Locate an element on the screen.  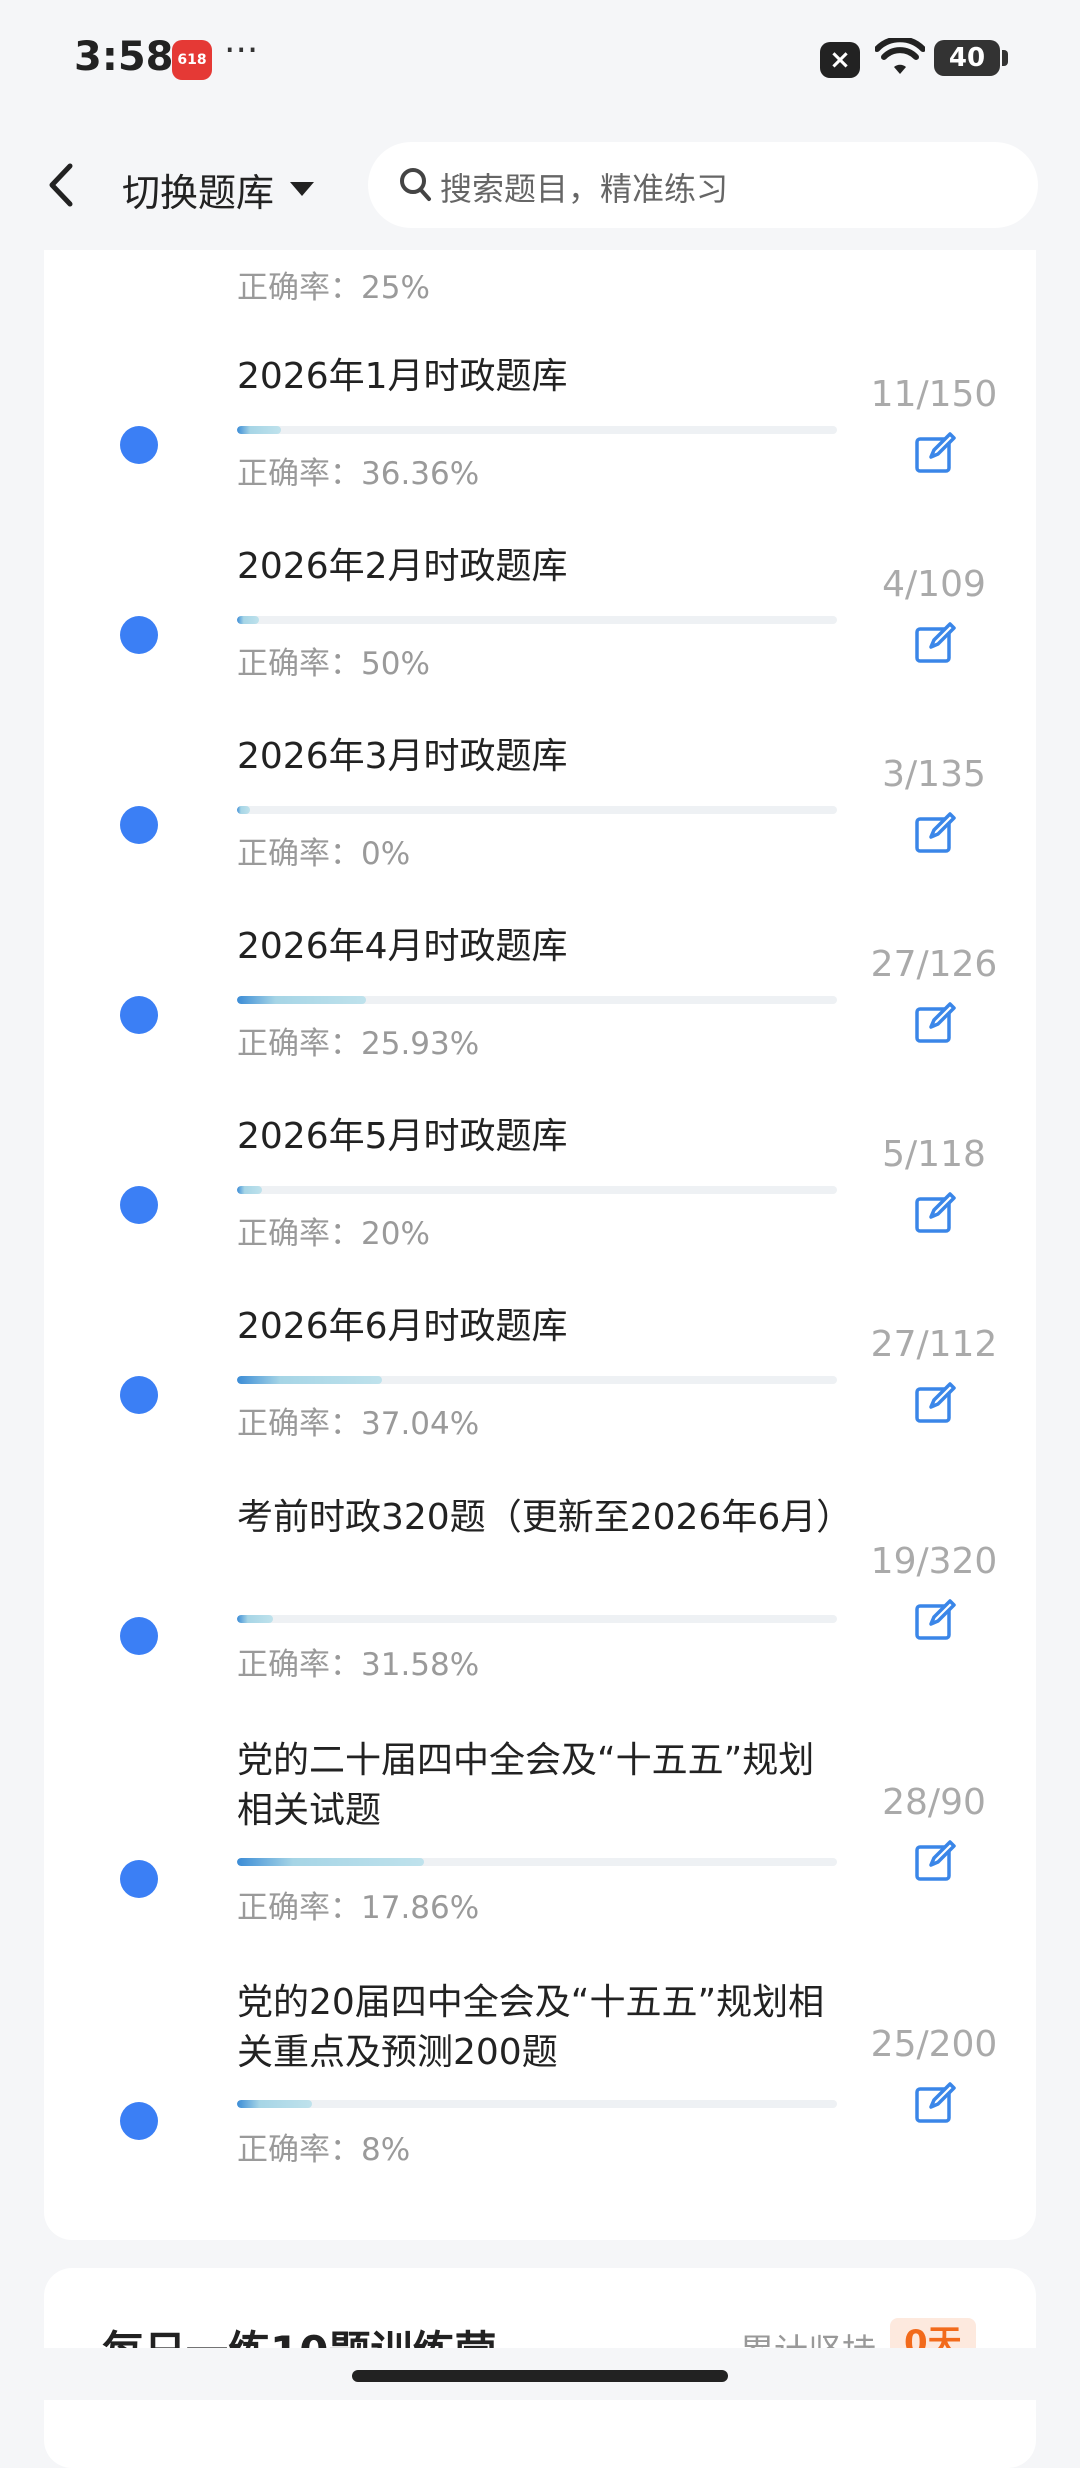
item-count: 19/320 is located at coordinates (934, 1561).